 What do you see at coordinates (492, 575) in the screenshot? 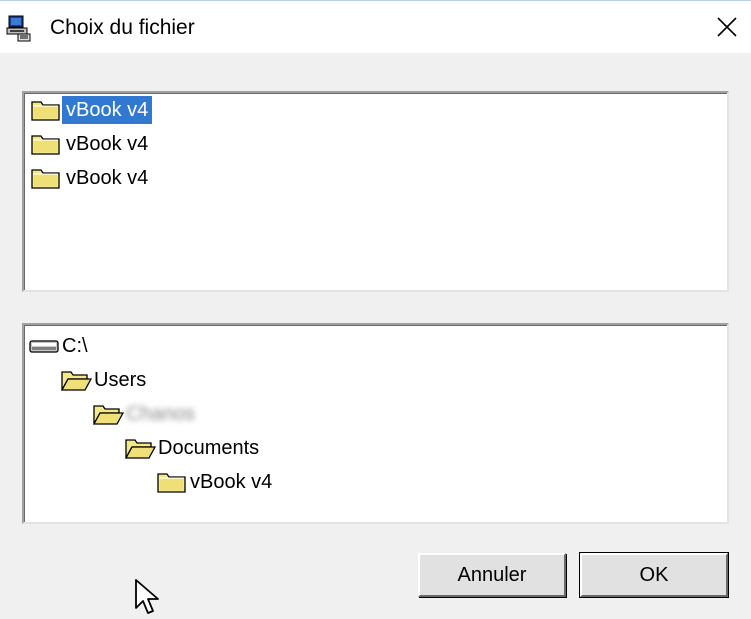
I see `cancel-button: Annuler` at bounding box center [492, 575].